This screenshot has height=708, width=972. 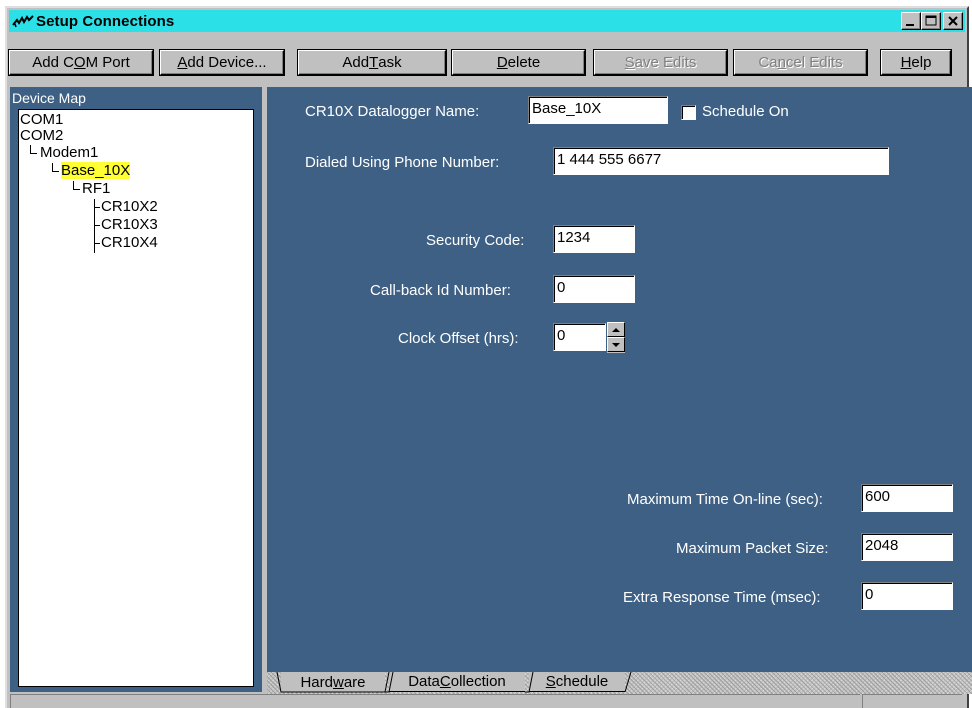 I want to click on tree-item-cr10x4-label: CR10X4, so click(x=129, y=242).